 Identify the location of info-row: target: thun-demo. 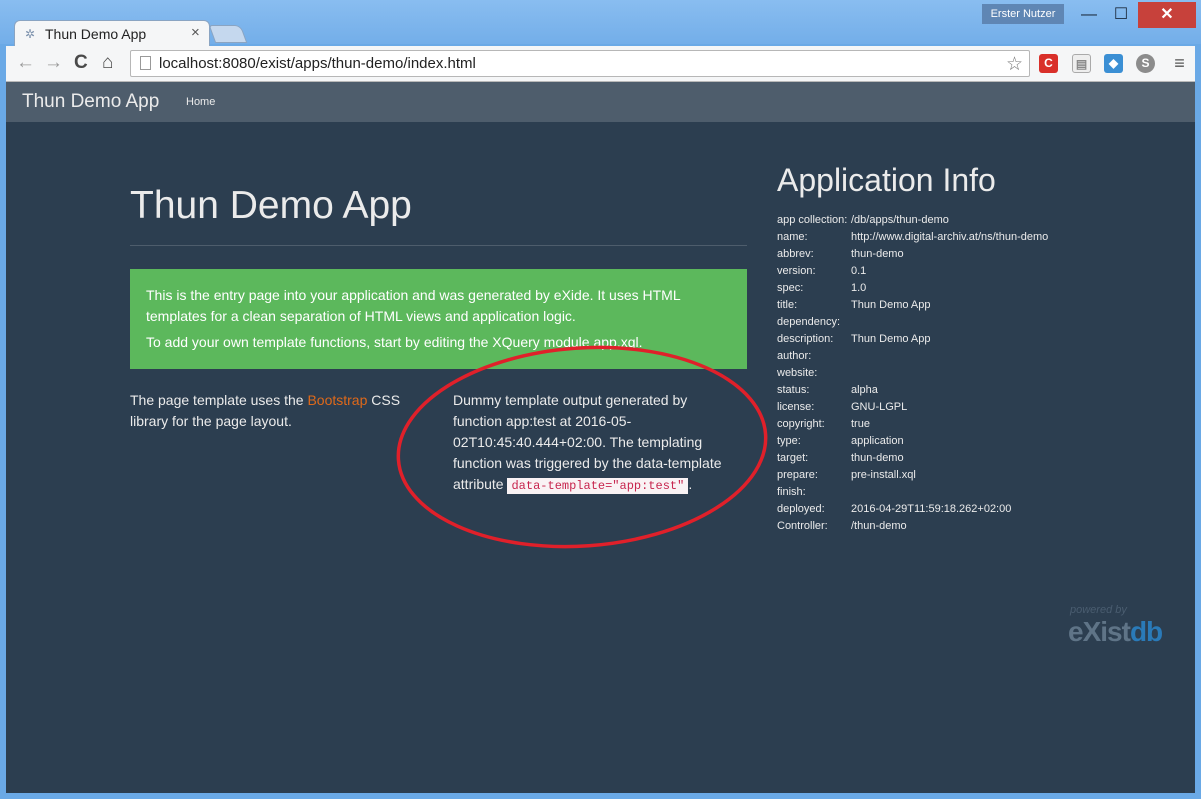
(914, 458).